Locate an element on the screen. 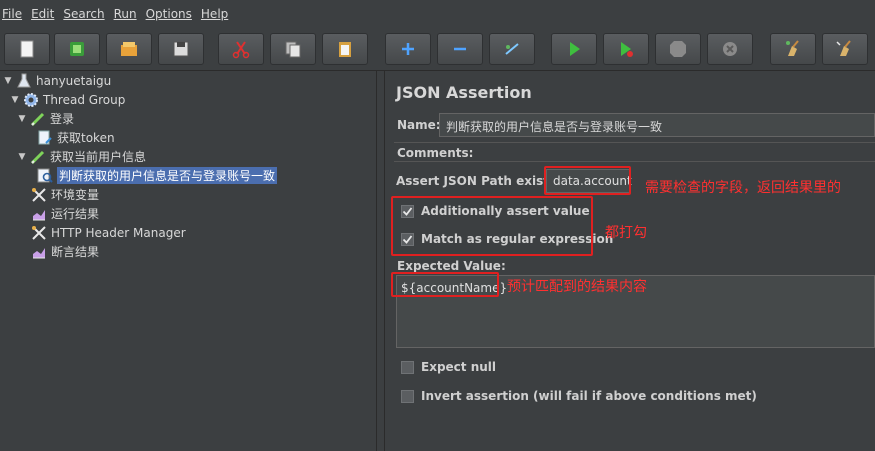 The image size is (875, 451). expected-value-label: Expected Value: is located at coordinates (451, 266).